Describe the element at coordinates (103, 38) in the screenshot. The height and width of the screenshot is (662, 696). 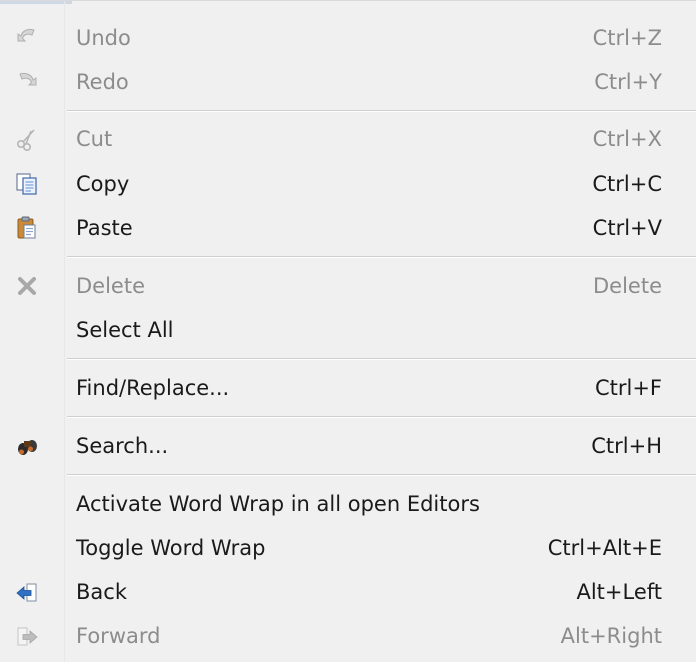
I see `menu-item-label: Undo` at that location.